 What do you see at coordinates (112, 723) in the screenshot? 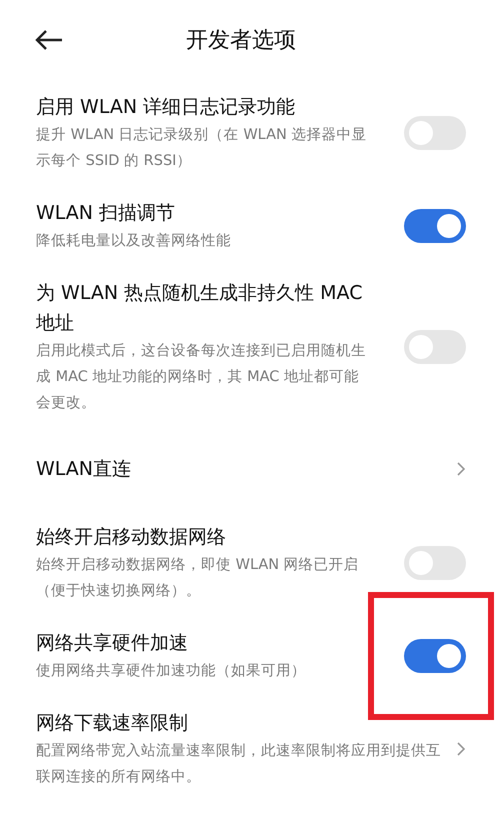
I see `setting-title: 网络下载速率限制` at bounding box center [112, 723].